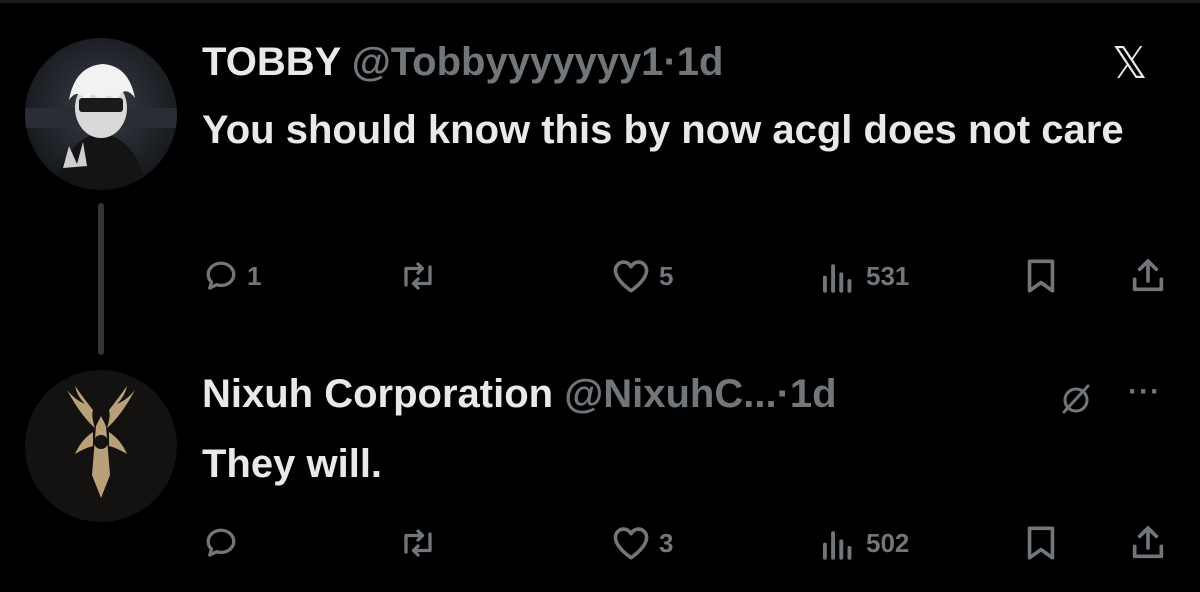 This screenshot has width=1200, height=592. I want to click on like-button: 3, so click(642, 543).